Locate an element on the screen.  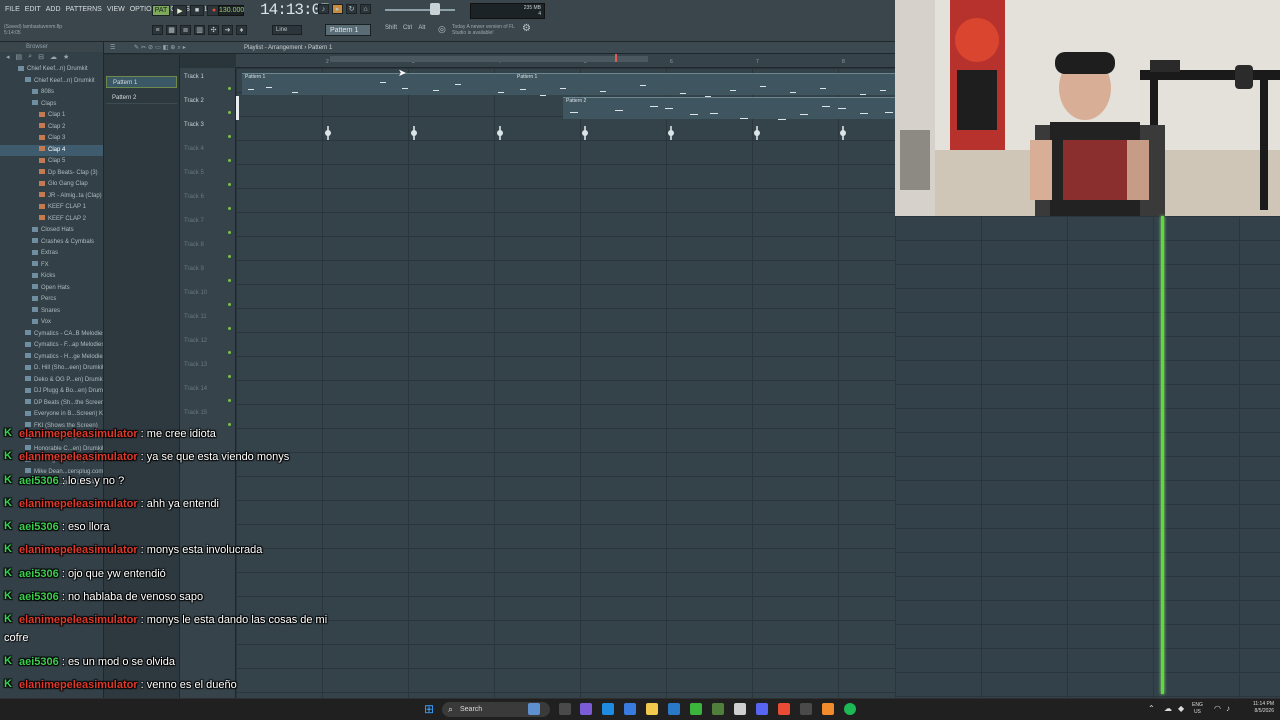
minecraft-icon is located at coordinates (718, 709).